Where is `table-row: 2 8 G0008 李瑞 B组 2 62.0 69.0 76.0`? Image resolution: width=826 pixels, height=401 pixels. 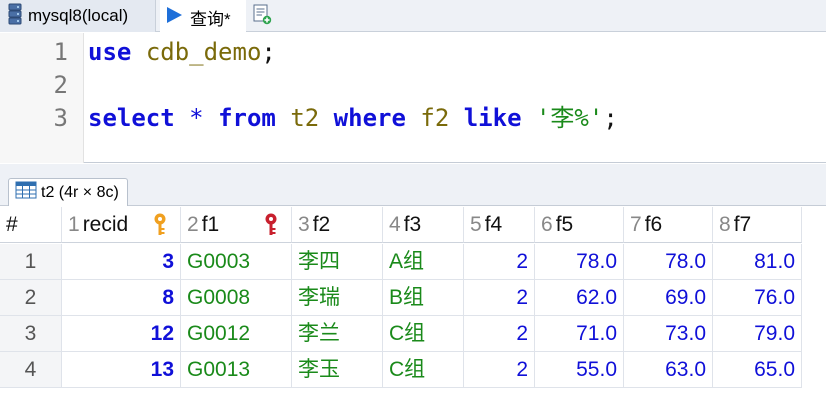
table-row: 2 8 G0008 李瑞 B组 2 62.0 69.0 76.0 is located at coordinates (413, 298).